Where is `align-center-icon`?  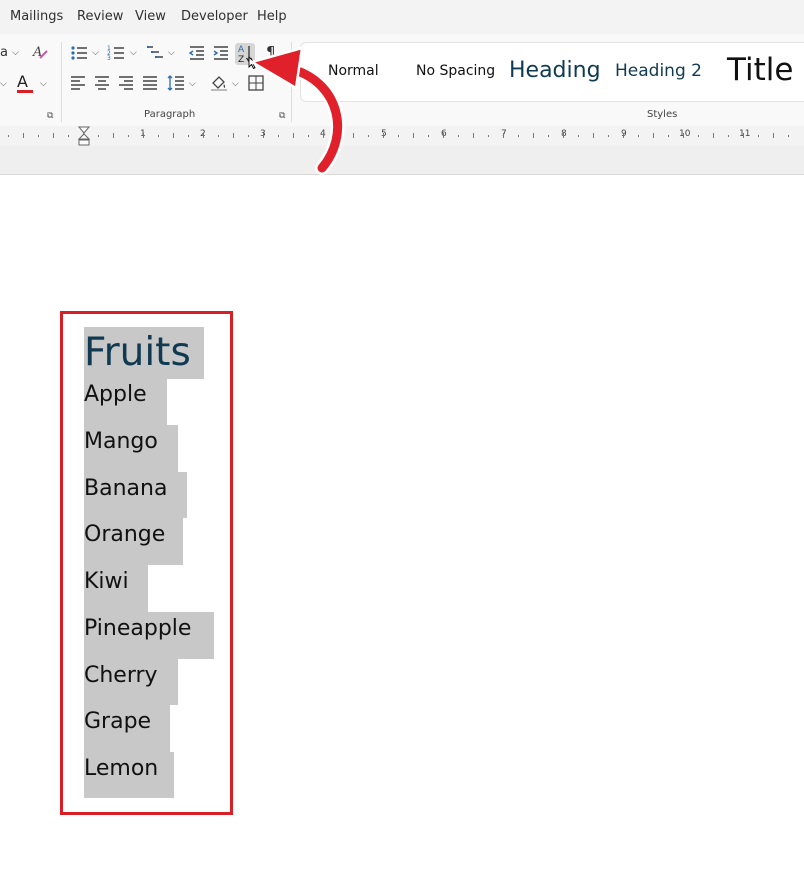 align-center-icon is located at coordinates (102, 83).